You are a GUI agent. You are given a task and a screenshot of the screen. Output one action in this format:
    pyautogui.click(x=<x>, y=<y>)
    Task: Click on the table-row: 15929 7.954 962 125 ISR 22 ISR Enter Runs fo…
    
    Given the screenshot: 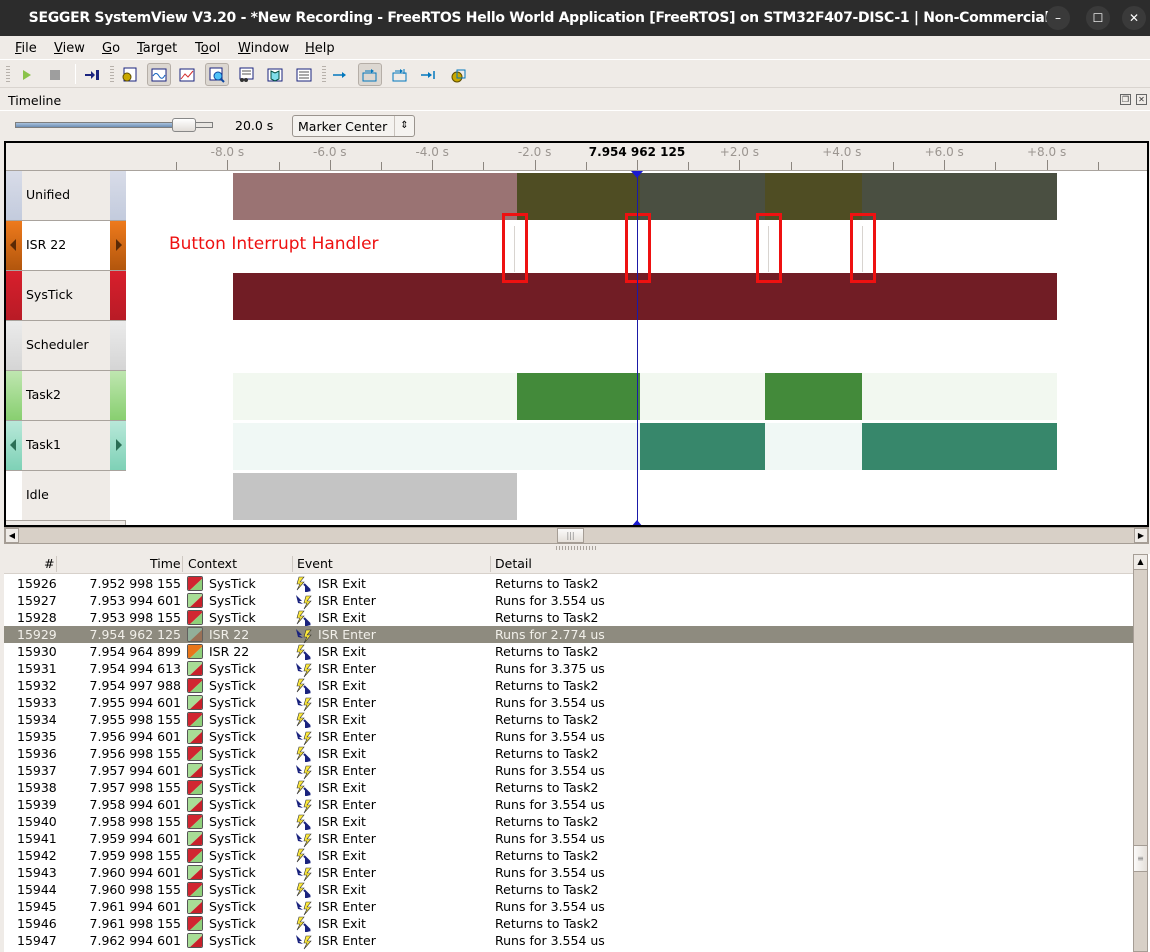 What is the action you would take?
    pyautogui.click(x=568, y=635)
    